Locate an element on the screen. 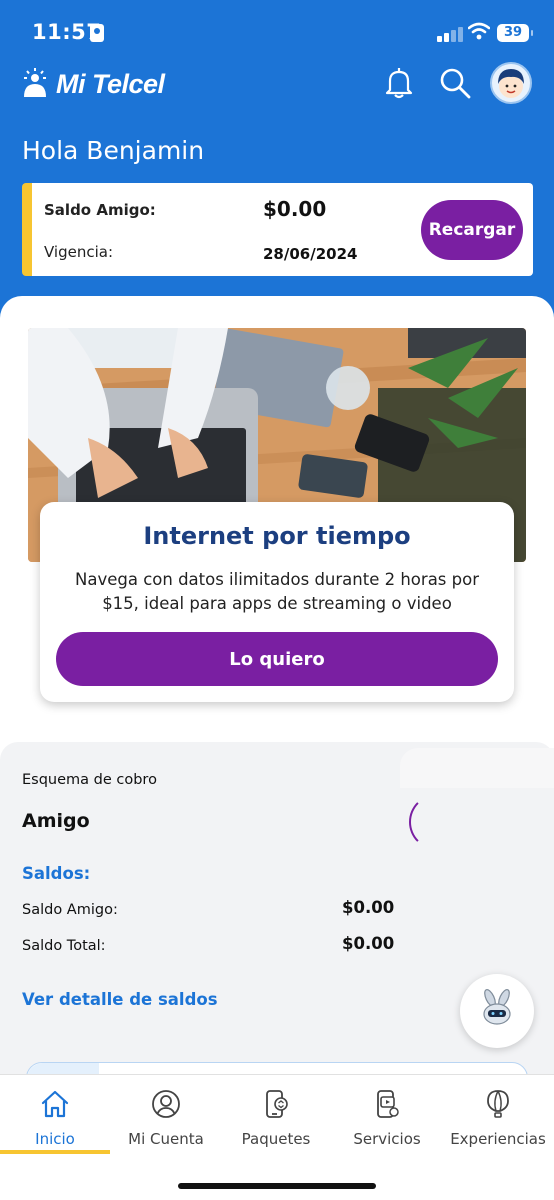  logo-text: Mi Telcel is located at coordinates (110, 83).